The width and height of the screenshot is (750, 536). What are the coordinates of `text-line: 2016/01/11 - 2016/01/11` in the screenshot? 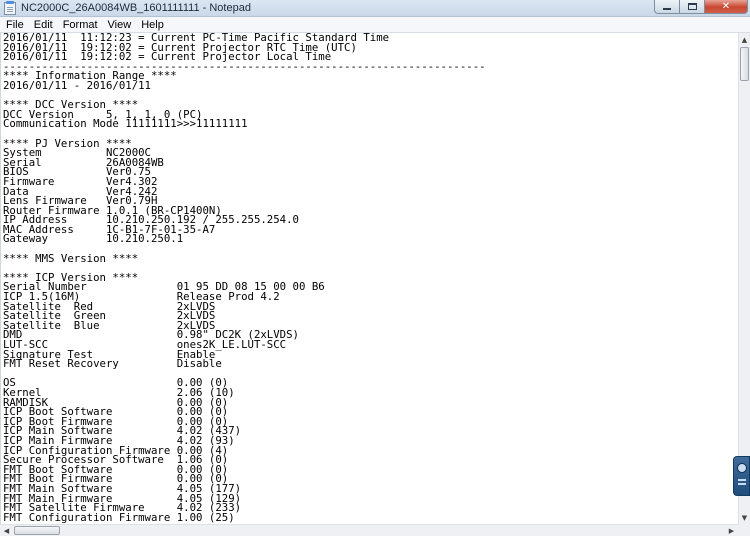 It's located at (370, 85).